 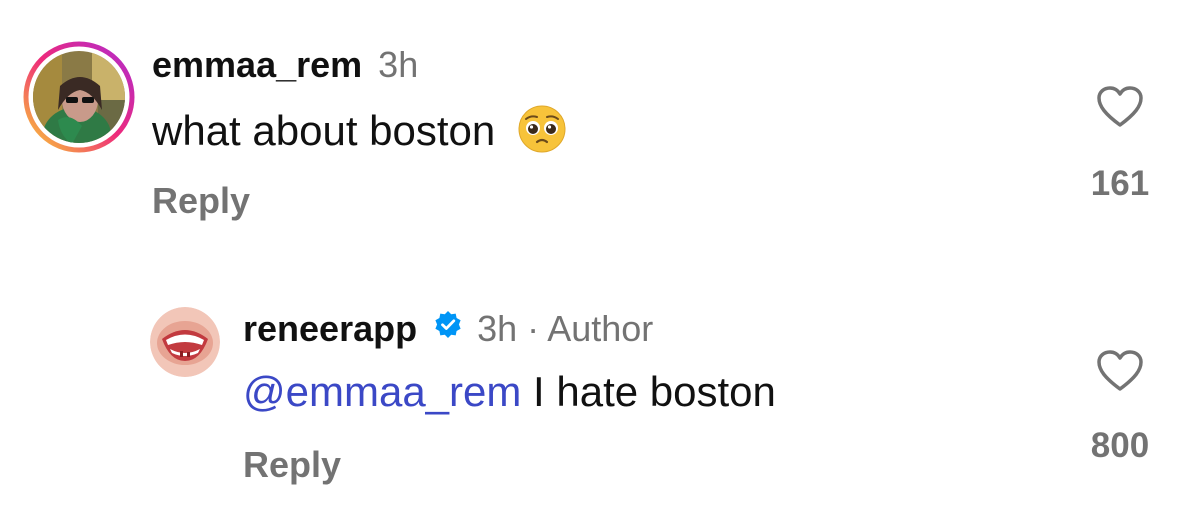 I want to click on comment-header: emmaa_rem 3h, so click(x=285, y=65).